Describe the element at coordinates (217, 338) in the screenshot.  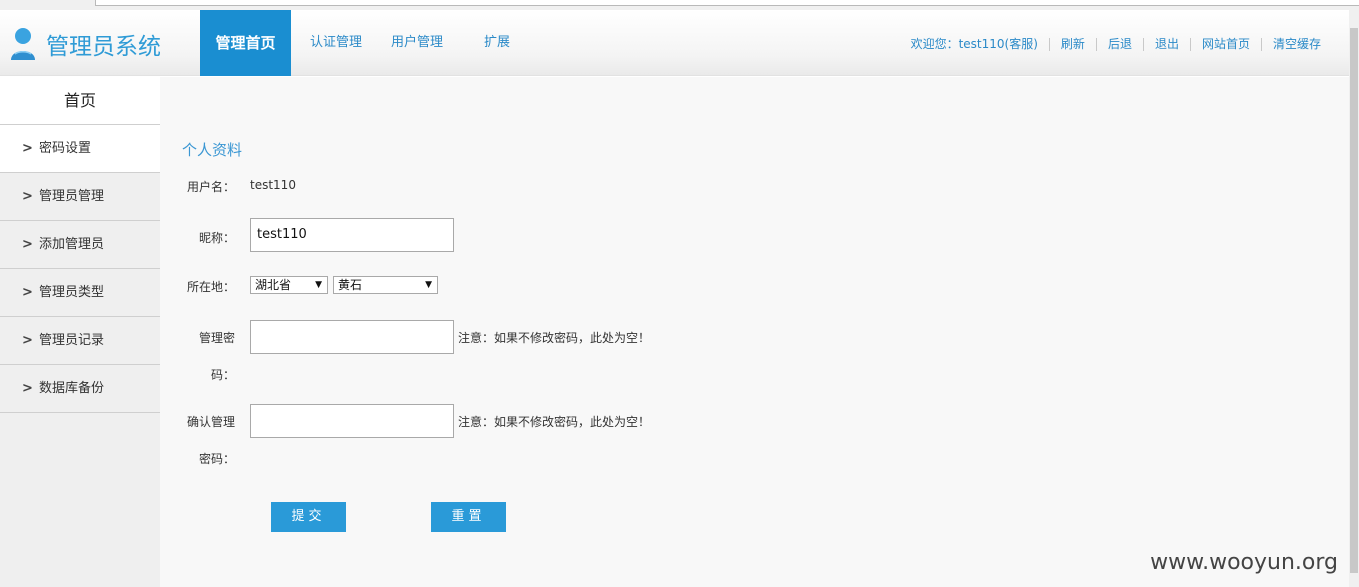
I see `password-label-line1: 管理密` at that location.